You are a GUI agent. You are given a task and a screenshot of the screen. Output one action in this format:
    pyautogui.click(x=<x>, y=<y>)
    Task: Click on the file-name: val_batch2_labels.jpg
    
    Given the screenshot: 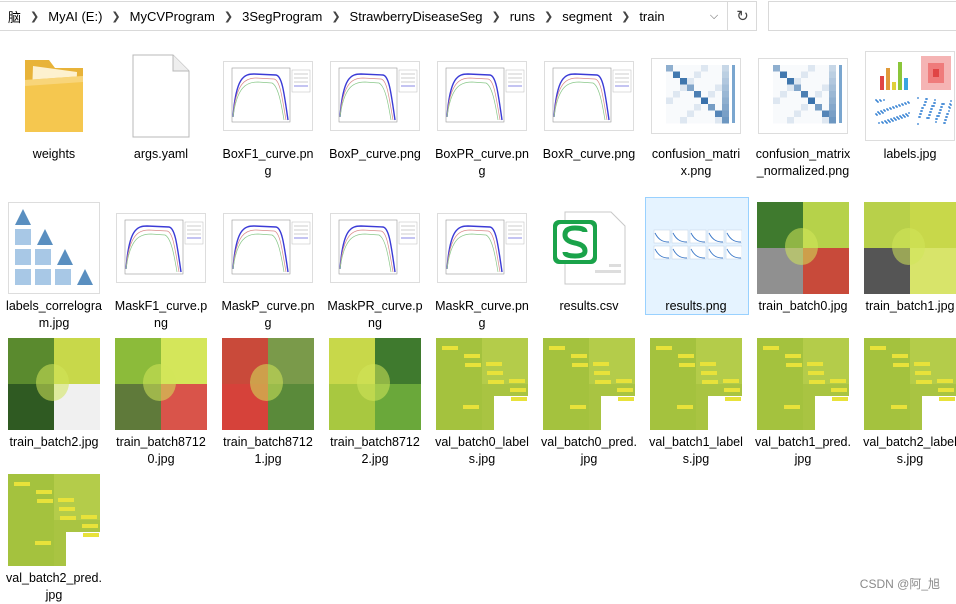 What is the action you would take?
    pyautogui.click(x=909, y=451)
    